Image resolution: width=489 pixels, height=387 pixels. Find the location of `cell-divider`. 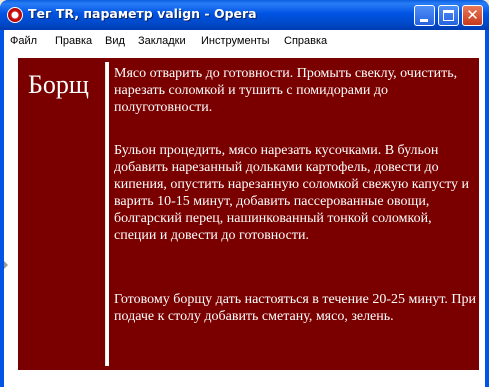

cell-divider is located at coordinates (107, 214).